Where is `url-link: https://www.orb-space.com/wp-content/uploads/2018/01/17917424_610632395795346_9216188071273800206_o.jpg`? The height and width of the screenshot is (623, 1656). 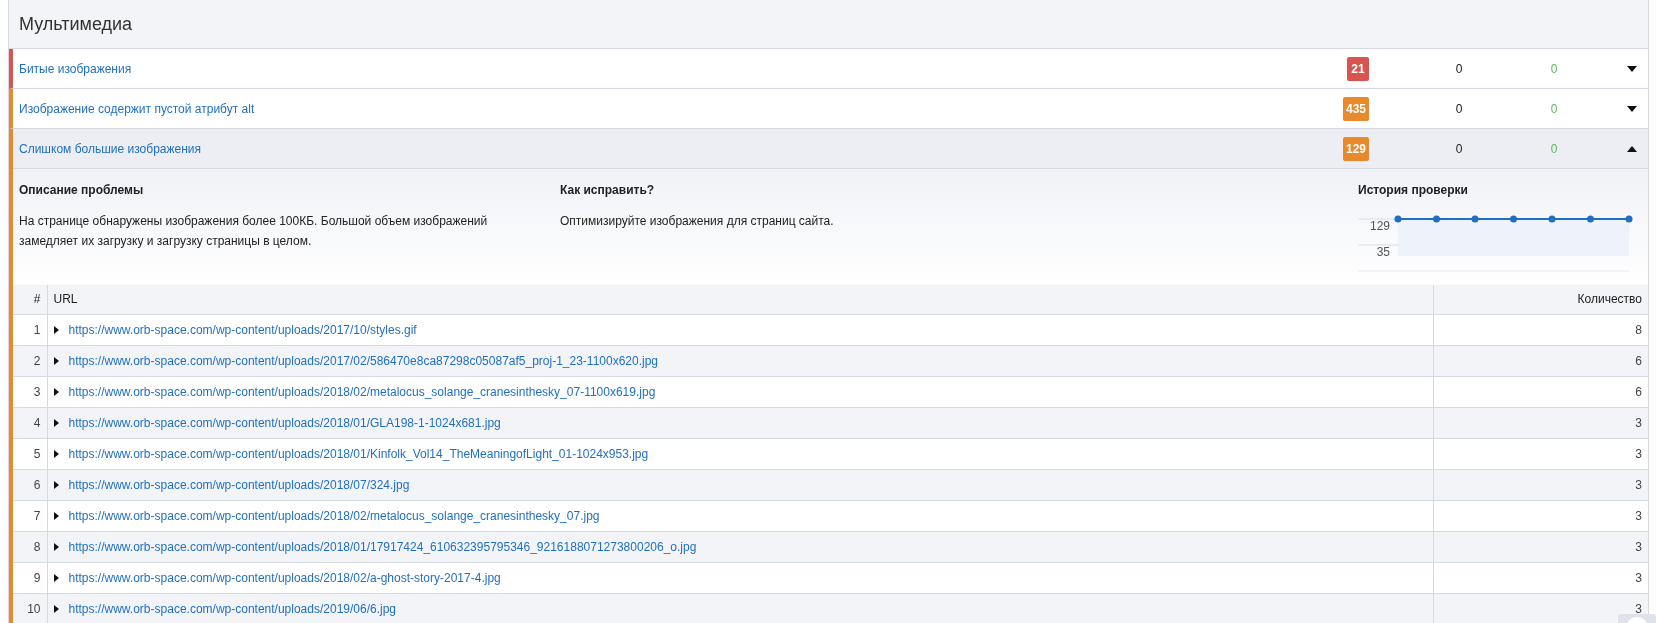 url-link: https://www.orb-space.com/wp-content/uploads/2018/01/17917424_610632395795346_9216188071273800206_o.jpg is located at coordinates (382, 546).